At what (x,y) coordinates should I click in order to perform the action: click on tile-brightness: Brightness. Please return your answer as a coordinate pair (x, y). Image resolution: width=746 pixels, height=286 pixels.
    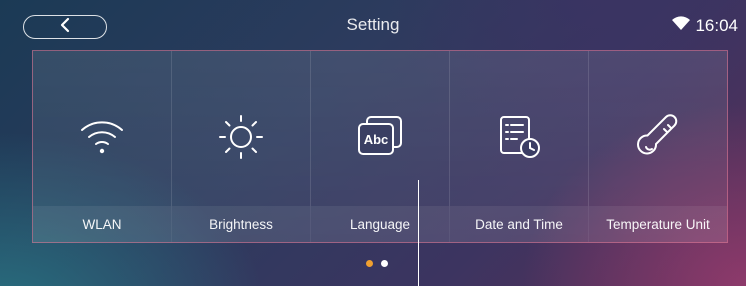
    Looking at the image, I should click on (241, 146).